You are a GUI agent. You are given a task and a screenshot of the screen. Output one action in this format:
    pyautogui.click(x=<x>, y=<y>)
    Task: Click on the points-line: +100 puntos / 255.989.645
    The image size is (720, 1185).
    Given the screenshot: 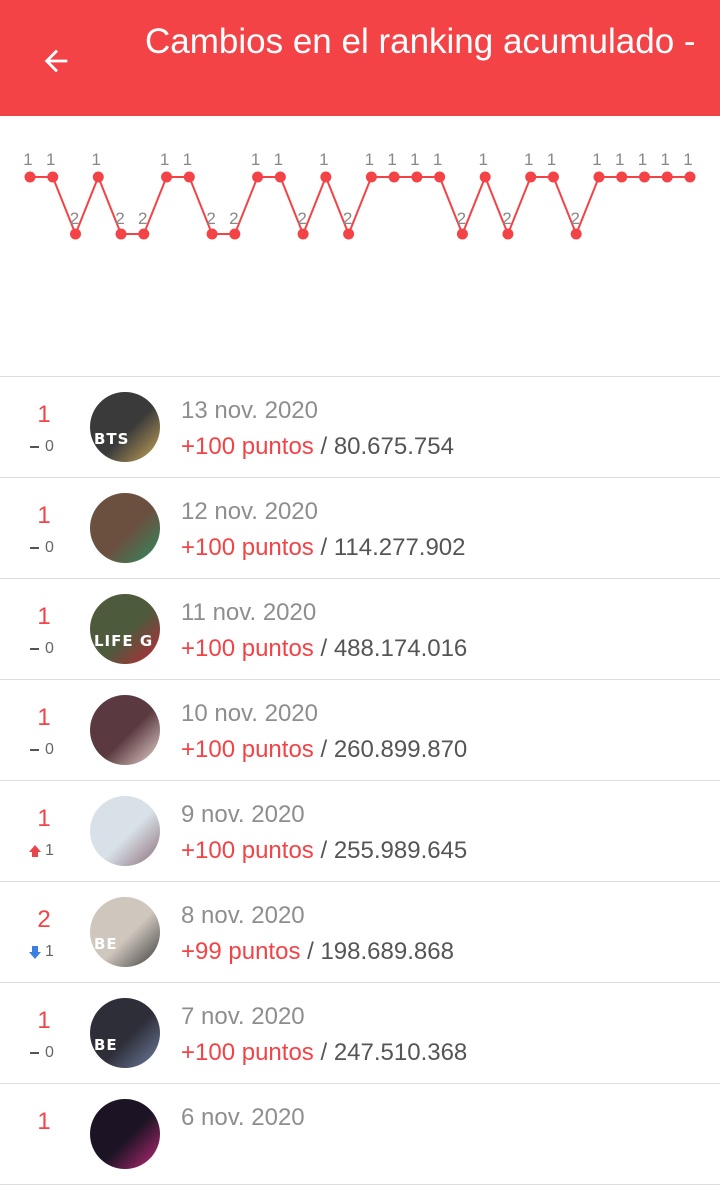 What is the action you would take?
    pyautogui.click(x=324, y=851)
    